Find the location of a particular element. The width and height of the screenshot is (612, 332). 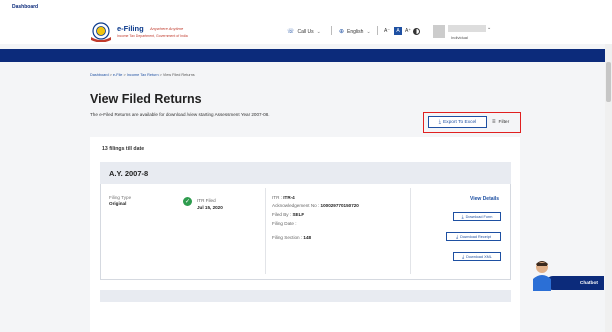

filed-by-label: Filed By : is located at coordinates (282, 214).